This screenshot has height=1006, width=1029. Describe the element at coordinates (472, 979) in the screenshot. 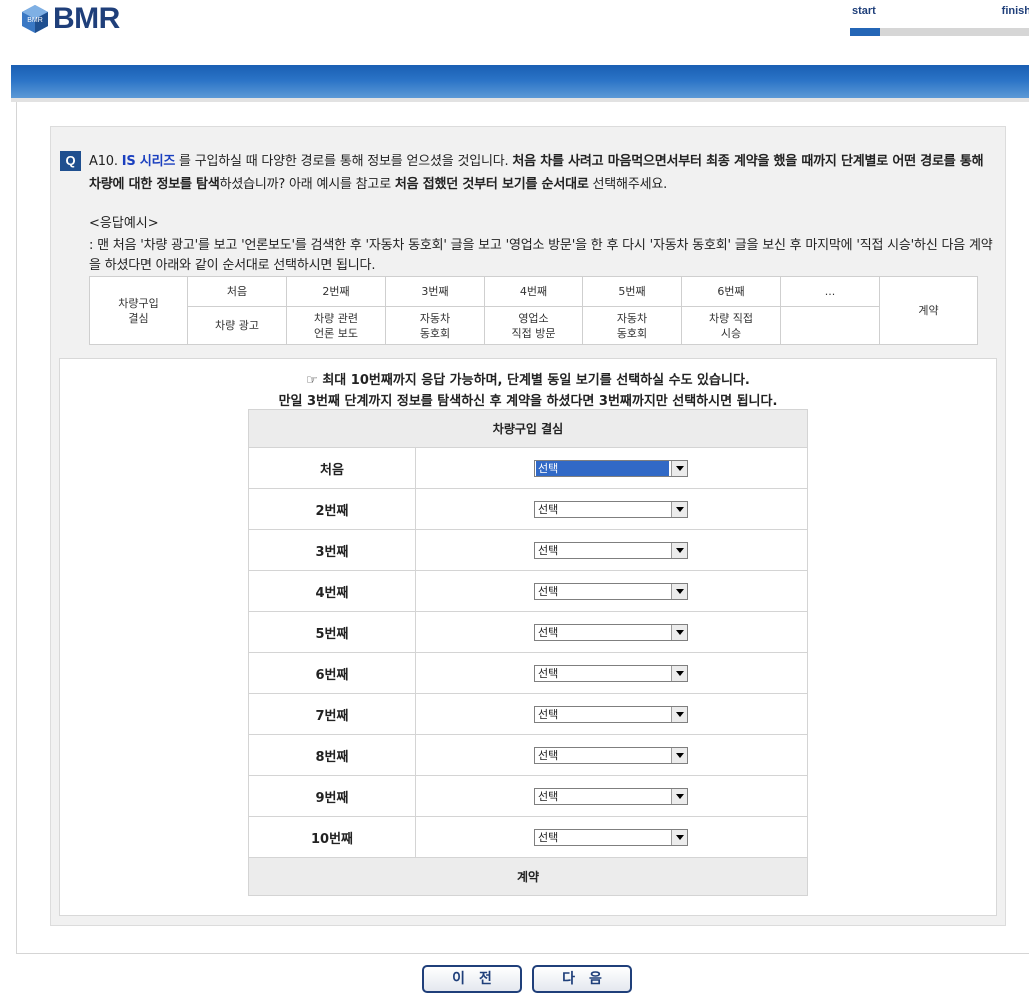

I see `prev-button: 이전` at that location.